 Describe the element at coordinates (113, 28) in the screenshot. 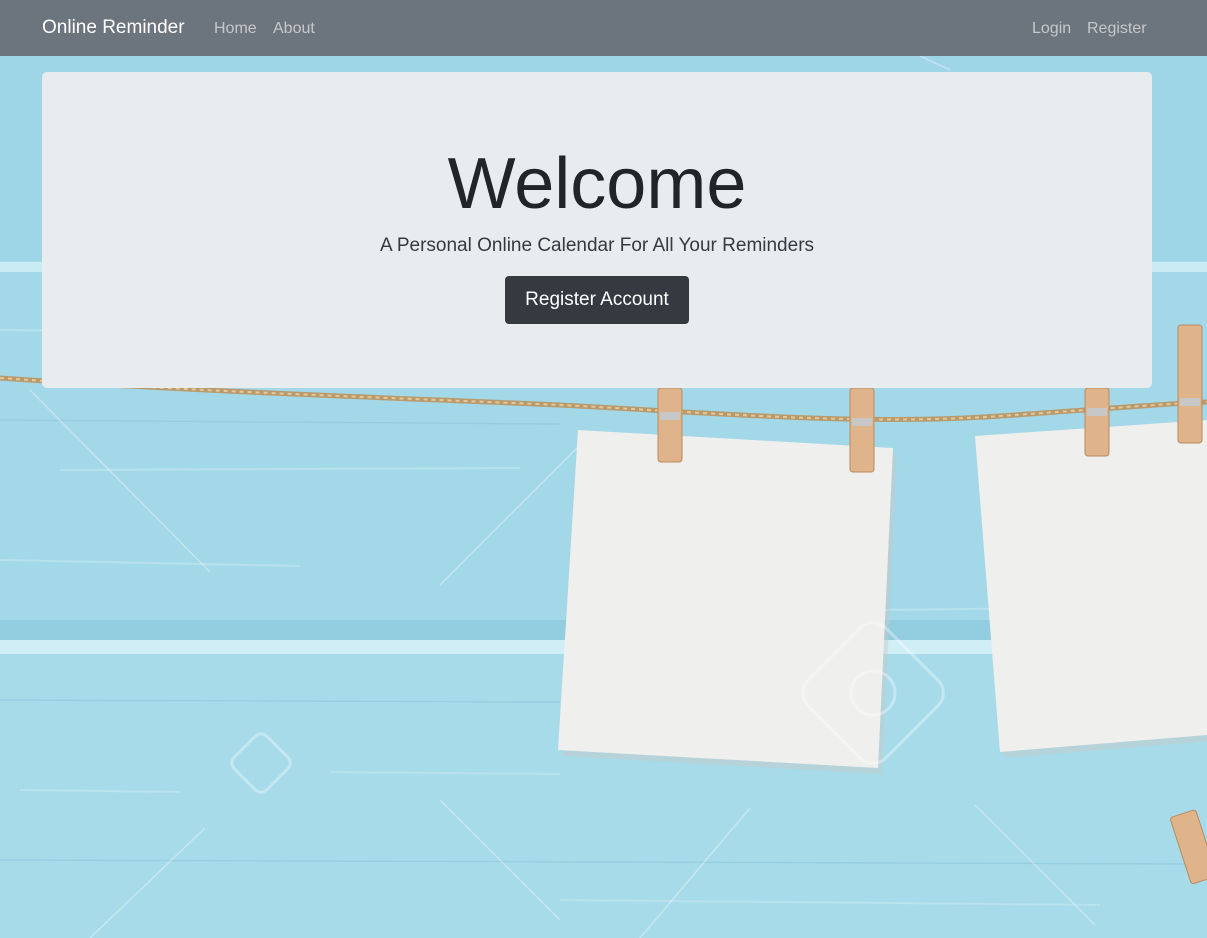

I see `brand-link: Online Reminder` at that location.